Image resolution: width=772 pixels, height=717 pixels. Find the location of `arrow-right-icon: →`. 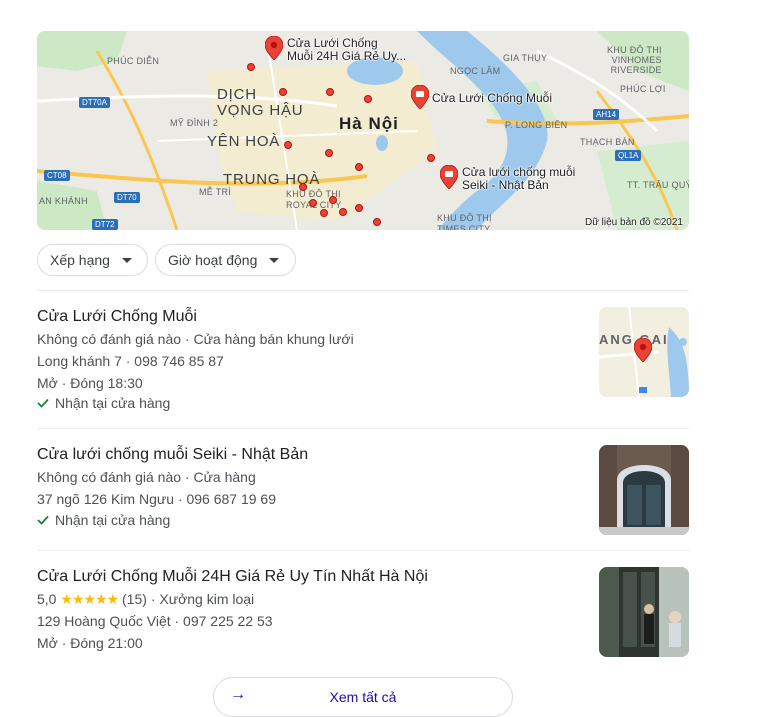

arrow-right-icon: → is located at coordinates (238, 694).